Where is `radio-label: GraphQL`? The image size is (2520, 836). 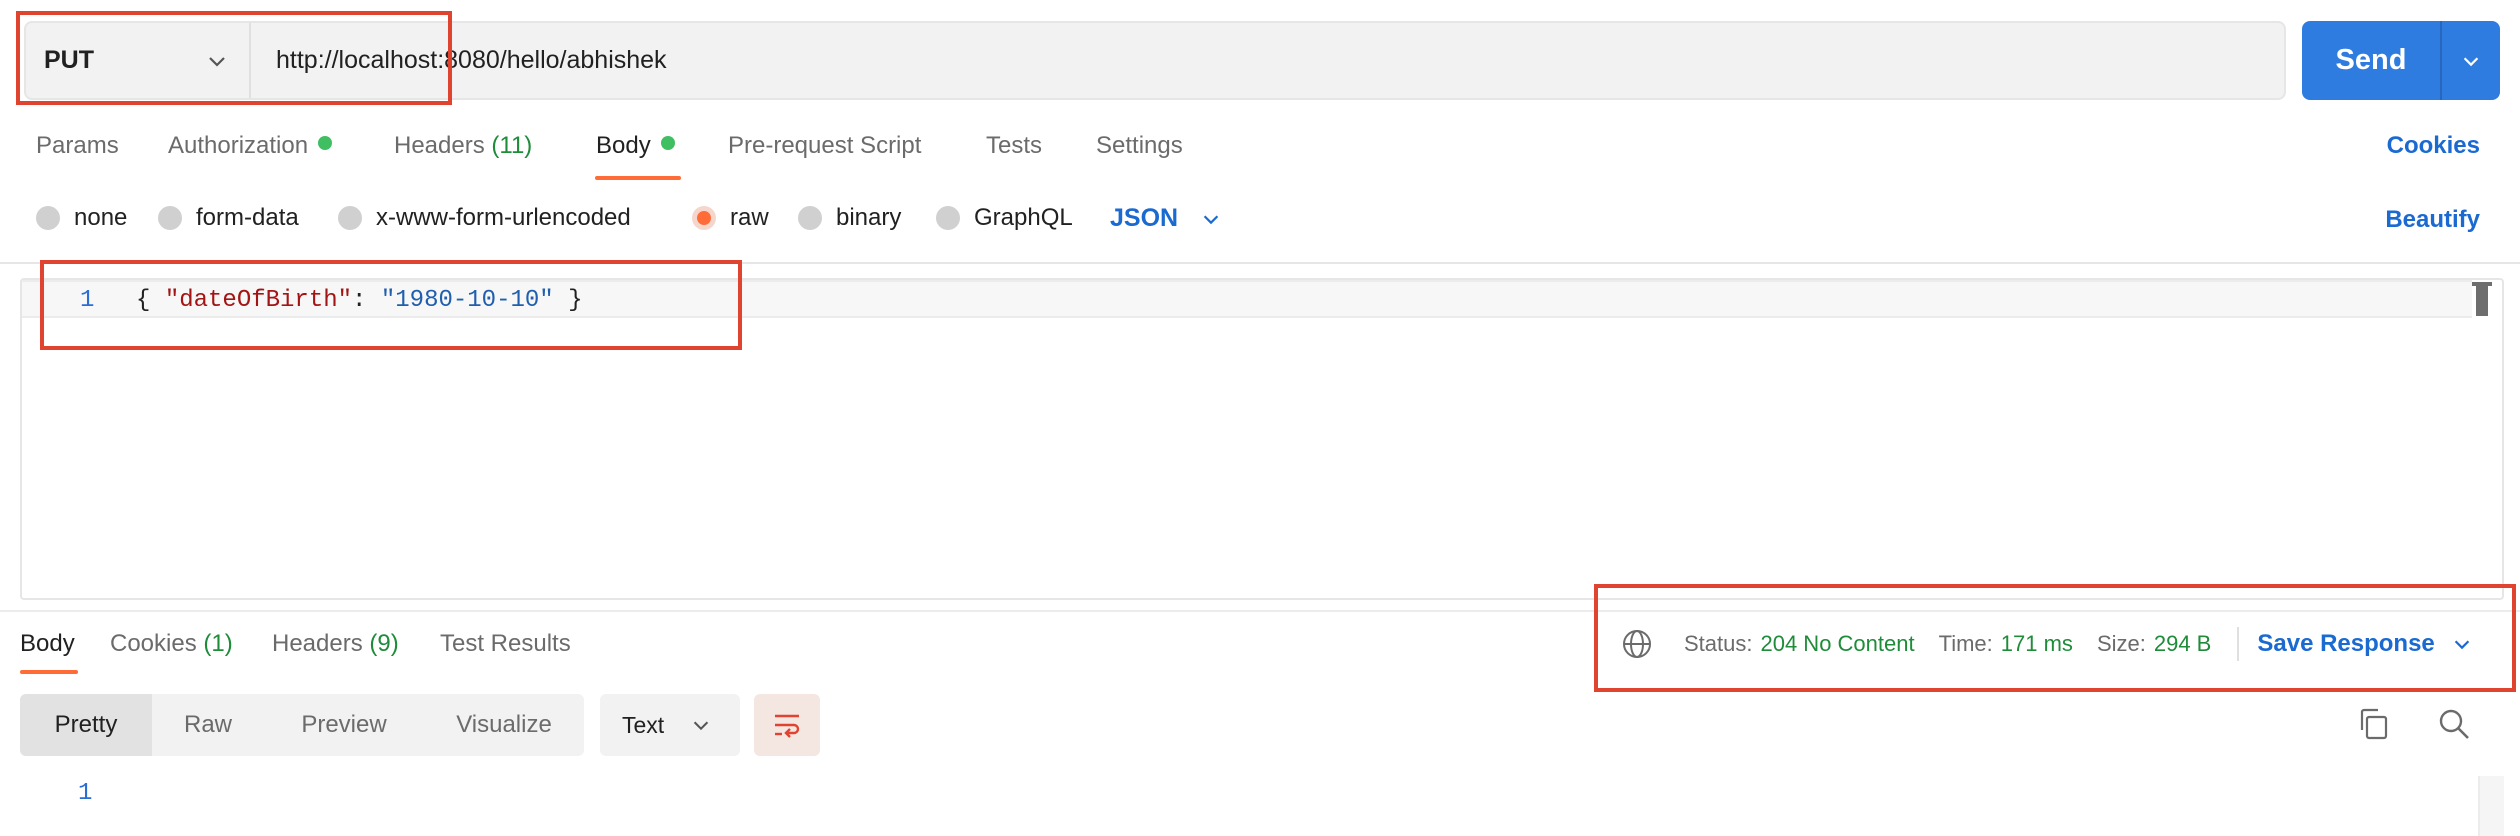
radio-label: GraphQL is located at coordinates (1023, 217).